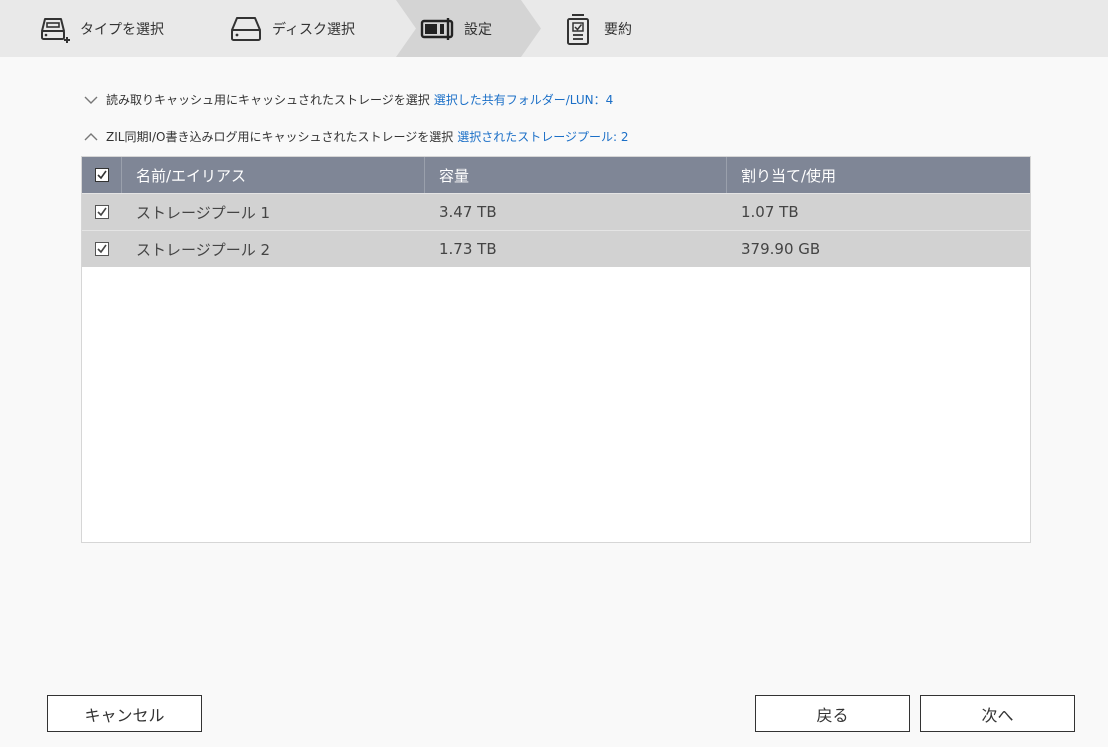 The image size is (1108, 747). I want to click on step-label: 要約, so click(618, 29).